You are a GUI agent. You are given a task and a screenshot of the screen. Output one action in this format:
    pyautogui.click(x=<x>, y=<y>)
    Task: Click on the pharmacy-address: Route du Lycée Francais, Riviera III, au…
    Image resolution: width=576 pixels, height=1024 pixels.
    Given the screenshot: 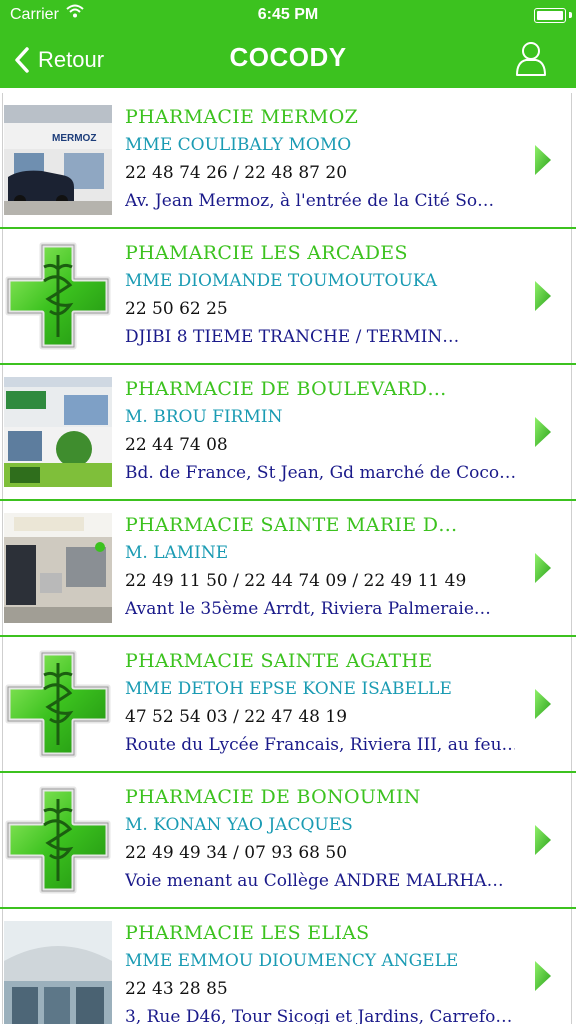 What is the action you would take?
    pyautogui.click(x=320, y=745)
    